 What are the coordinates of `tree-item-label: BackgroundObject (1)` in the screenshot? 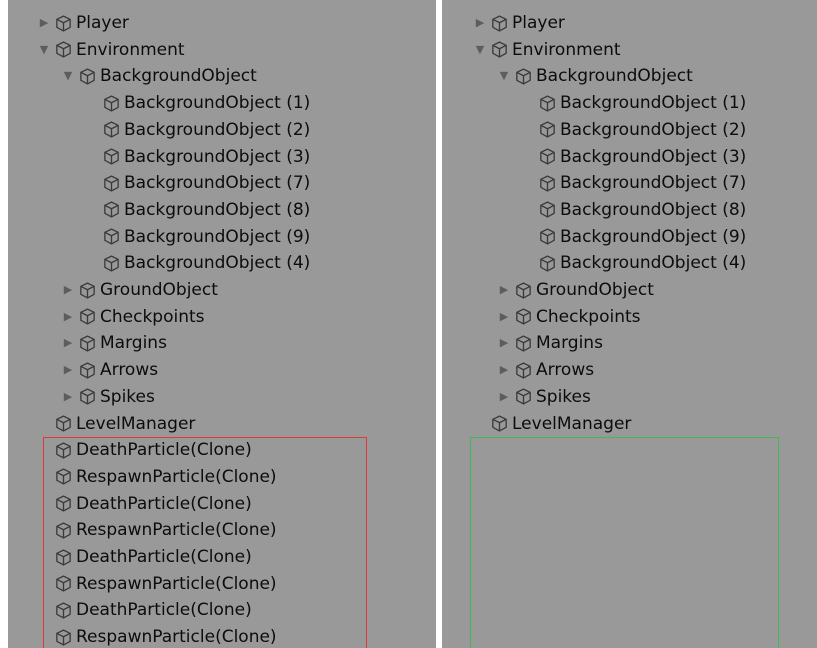 It's located at (217, 103).